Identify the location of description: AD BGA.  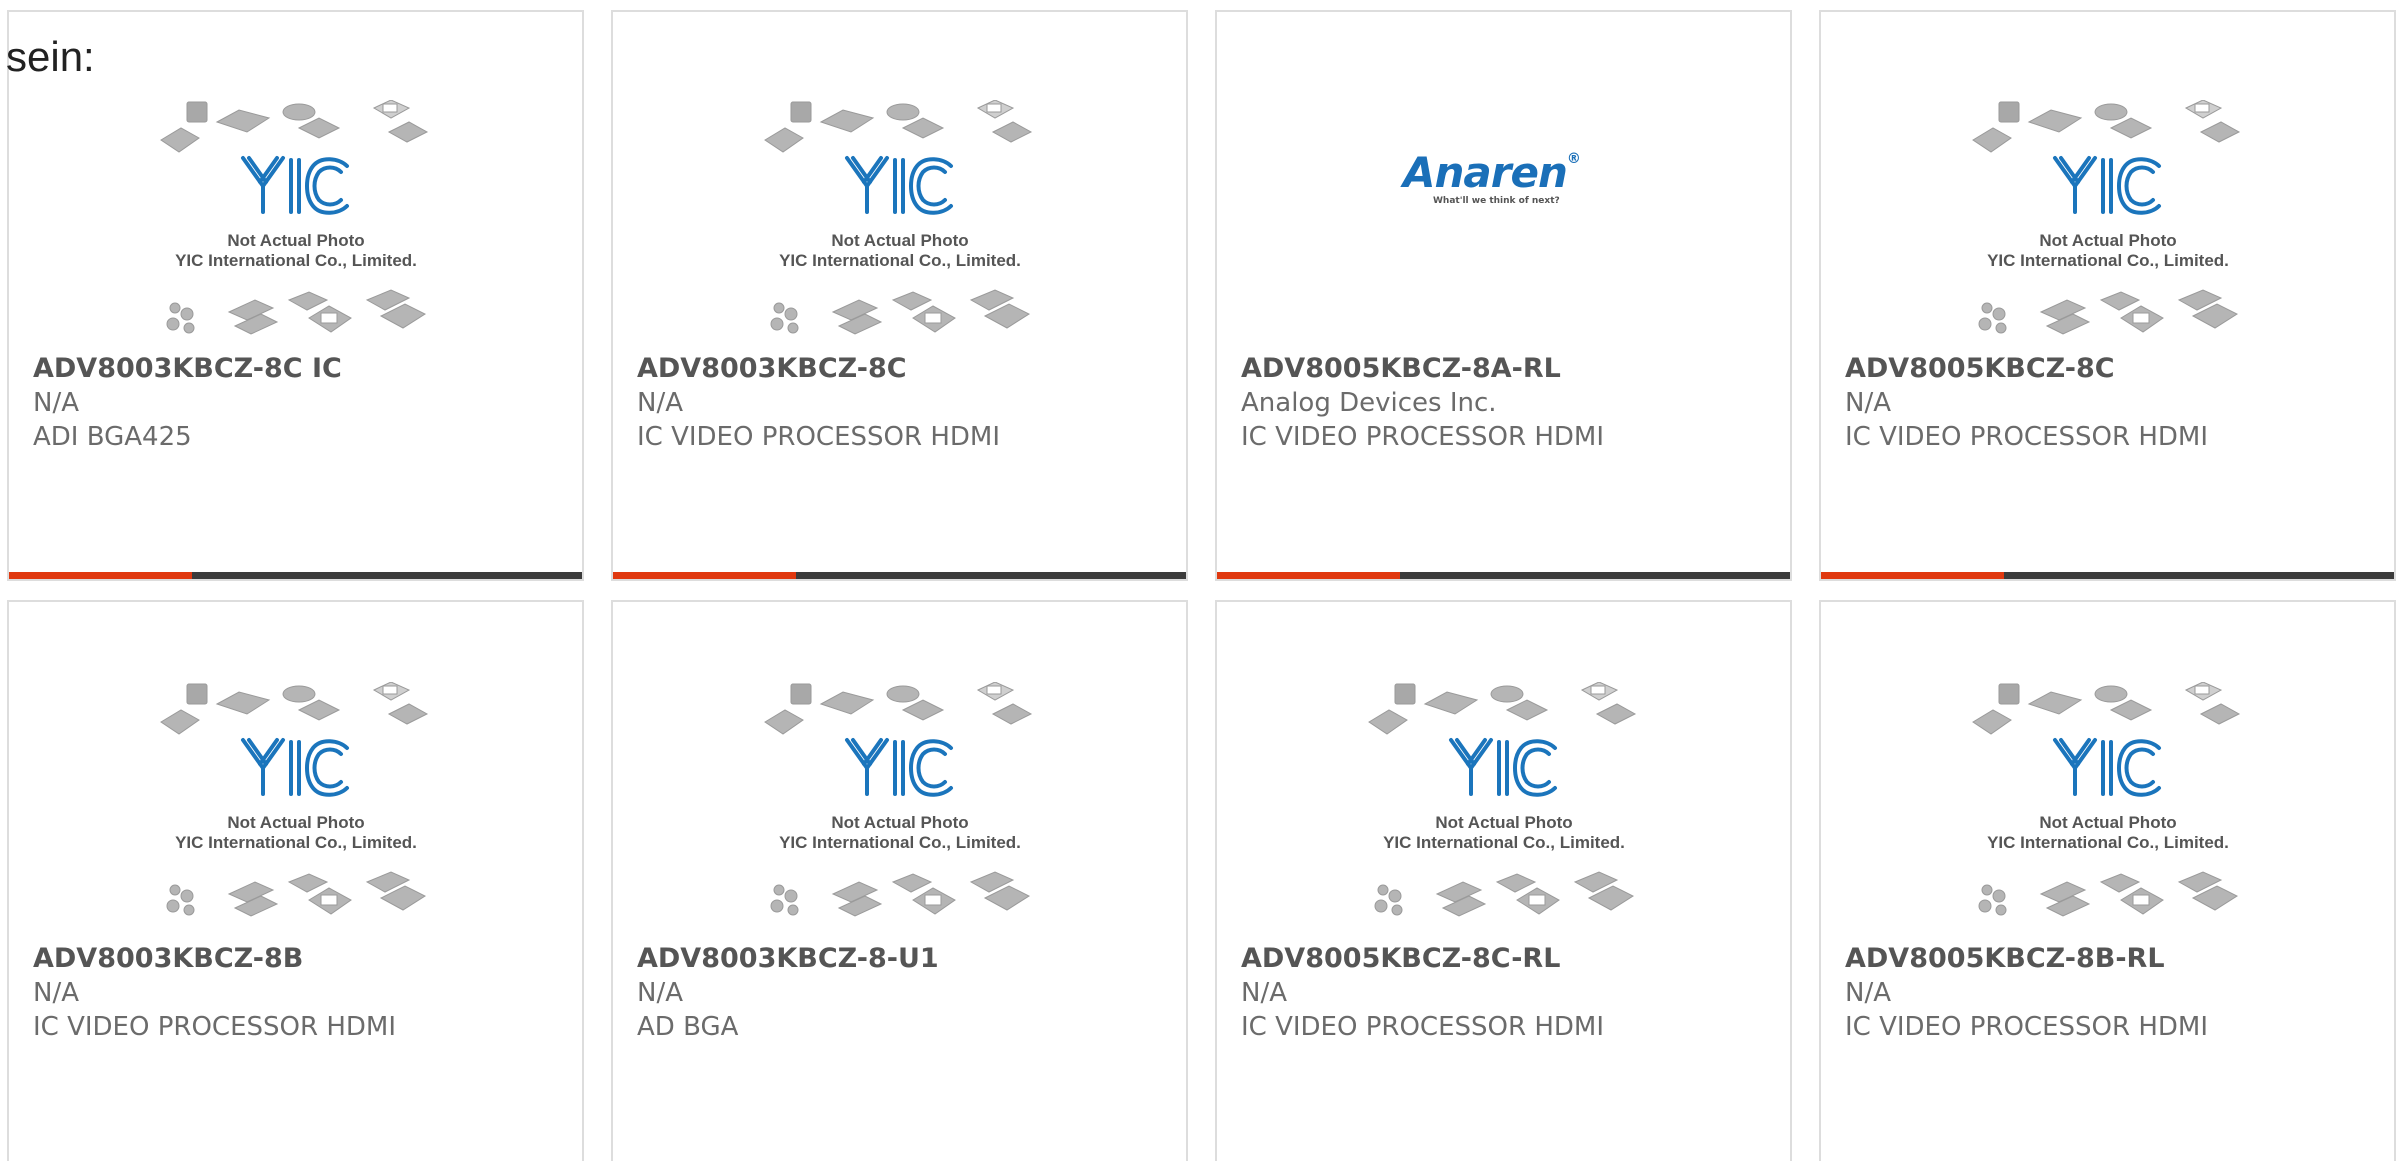
(688, 1027).